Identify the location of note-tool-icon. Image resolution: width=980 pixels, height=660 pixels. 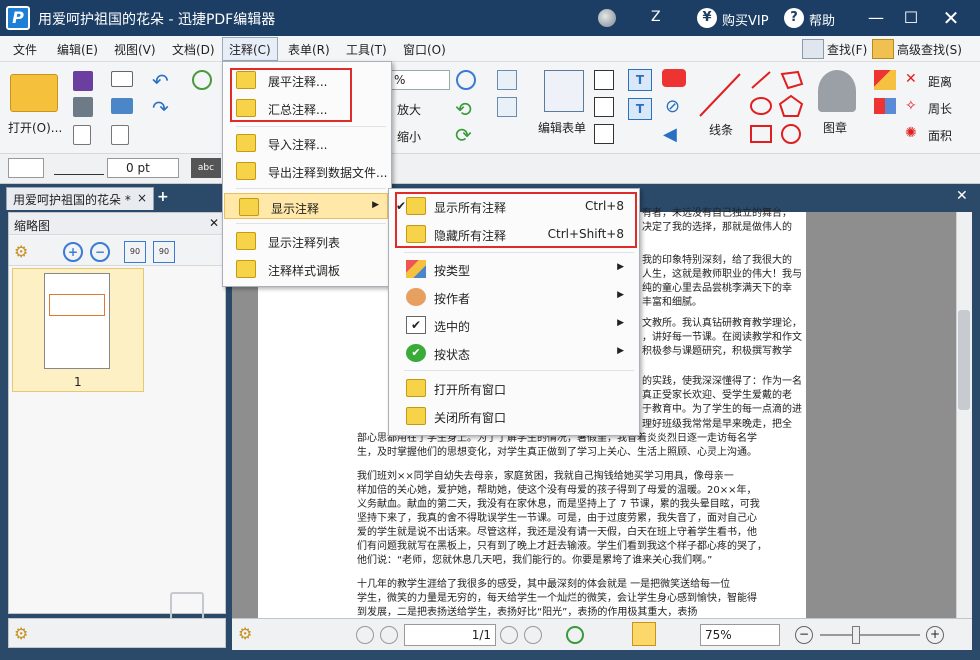
(674, 78).